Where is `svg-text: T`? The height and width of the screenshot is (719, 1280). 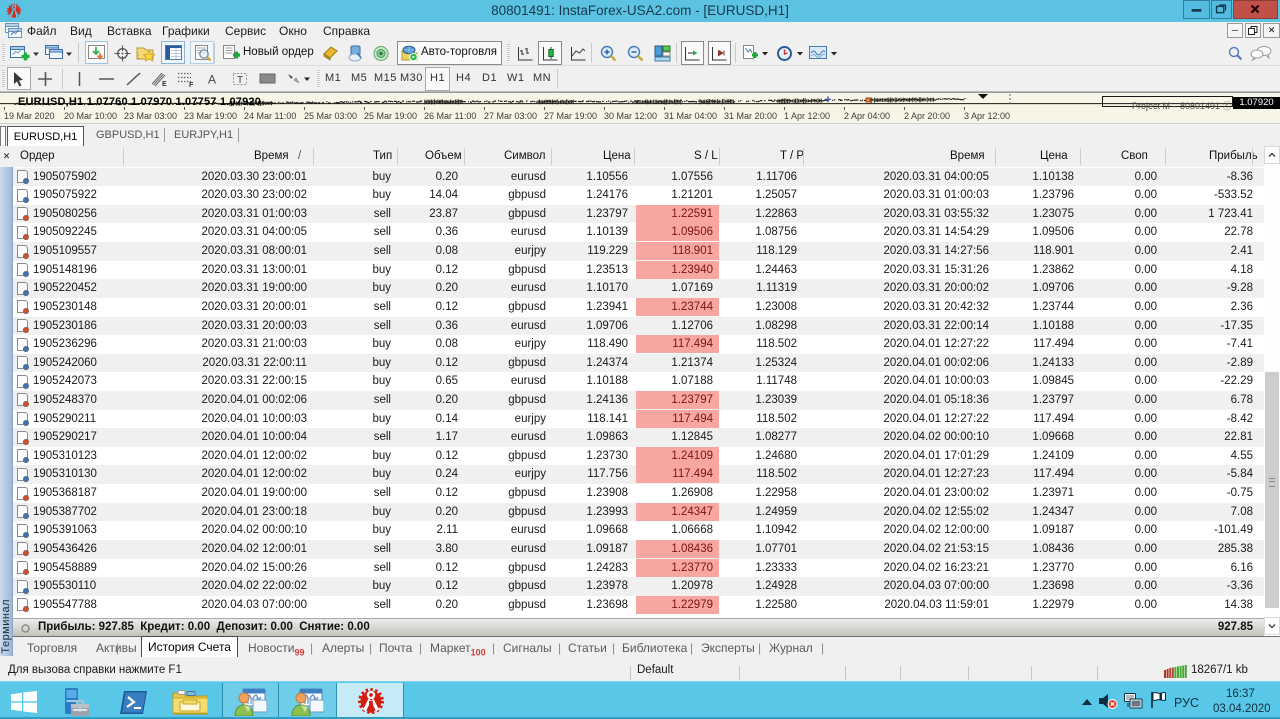 svg-text: T is located at coordinates (240, 80).